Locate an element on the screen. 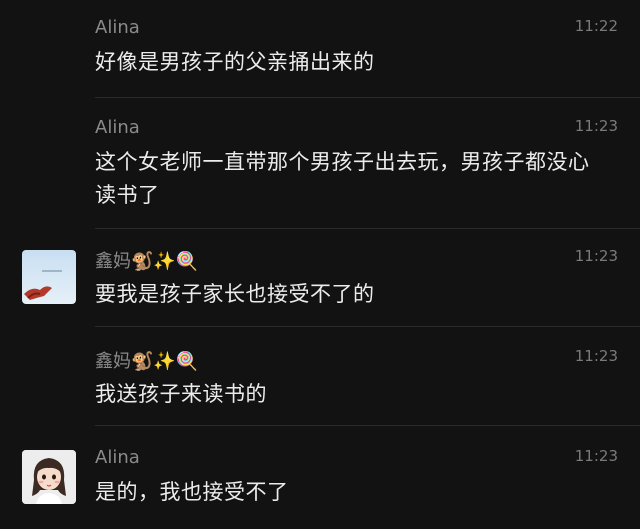  message-text: 好像是男孩子的父亲捅出来的 is located at coordinates (235, 62).